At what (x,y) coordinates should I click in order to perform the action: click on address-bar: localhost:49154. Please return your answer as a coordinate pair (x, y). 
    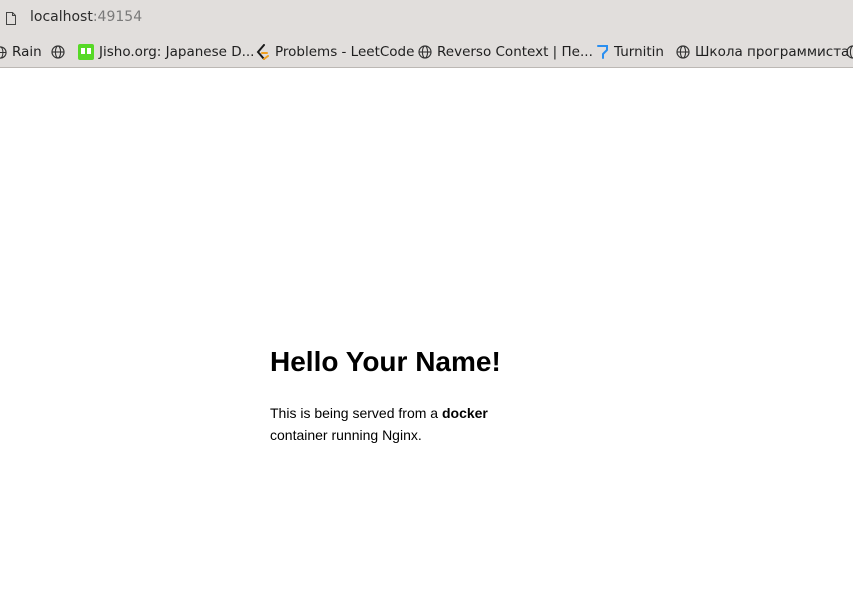
    Looking at the image, I should click on (426, 17).